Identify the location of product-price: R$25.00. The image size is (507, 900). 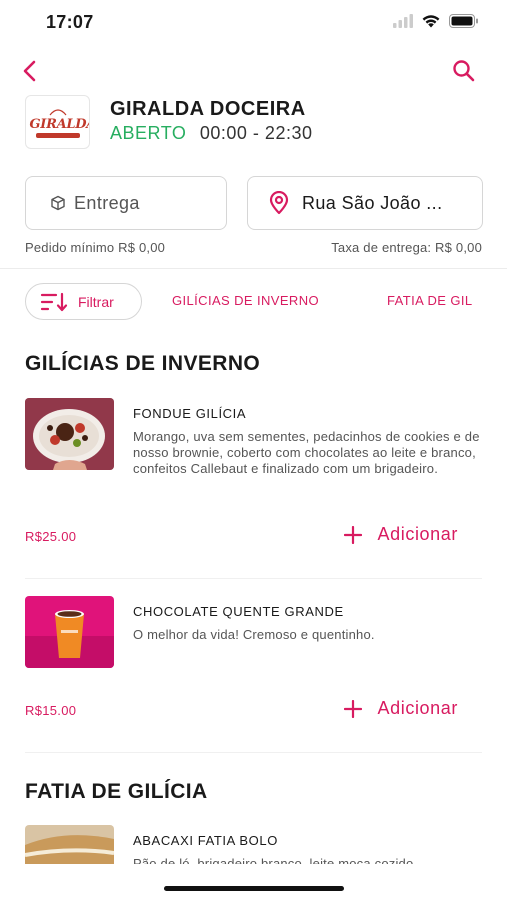
(51, 536).